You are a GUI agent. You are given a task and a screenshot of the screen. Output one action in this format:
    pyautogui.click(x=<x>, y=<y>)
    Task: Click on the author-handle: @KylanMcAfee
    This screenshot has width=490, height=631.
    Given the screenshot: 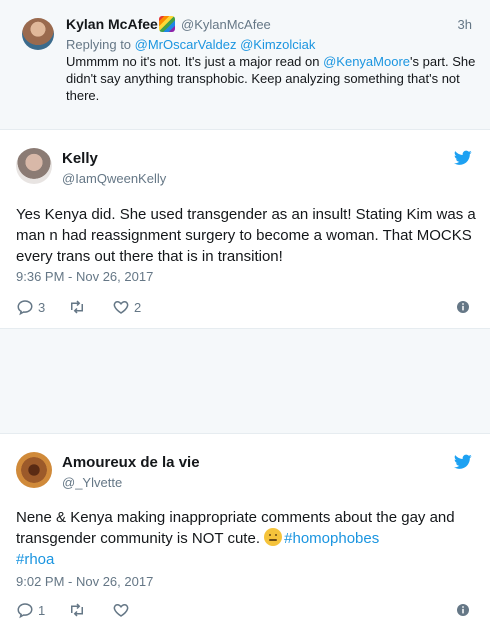 What is the action you would take?
    pyautogui.click(x=226, y=24)
    